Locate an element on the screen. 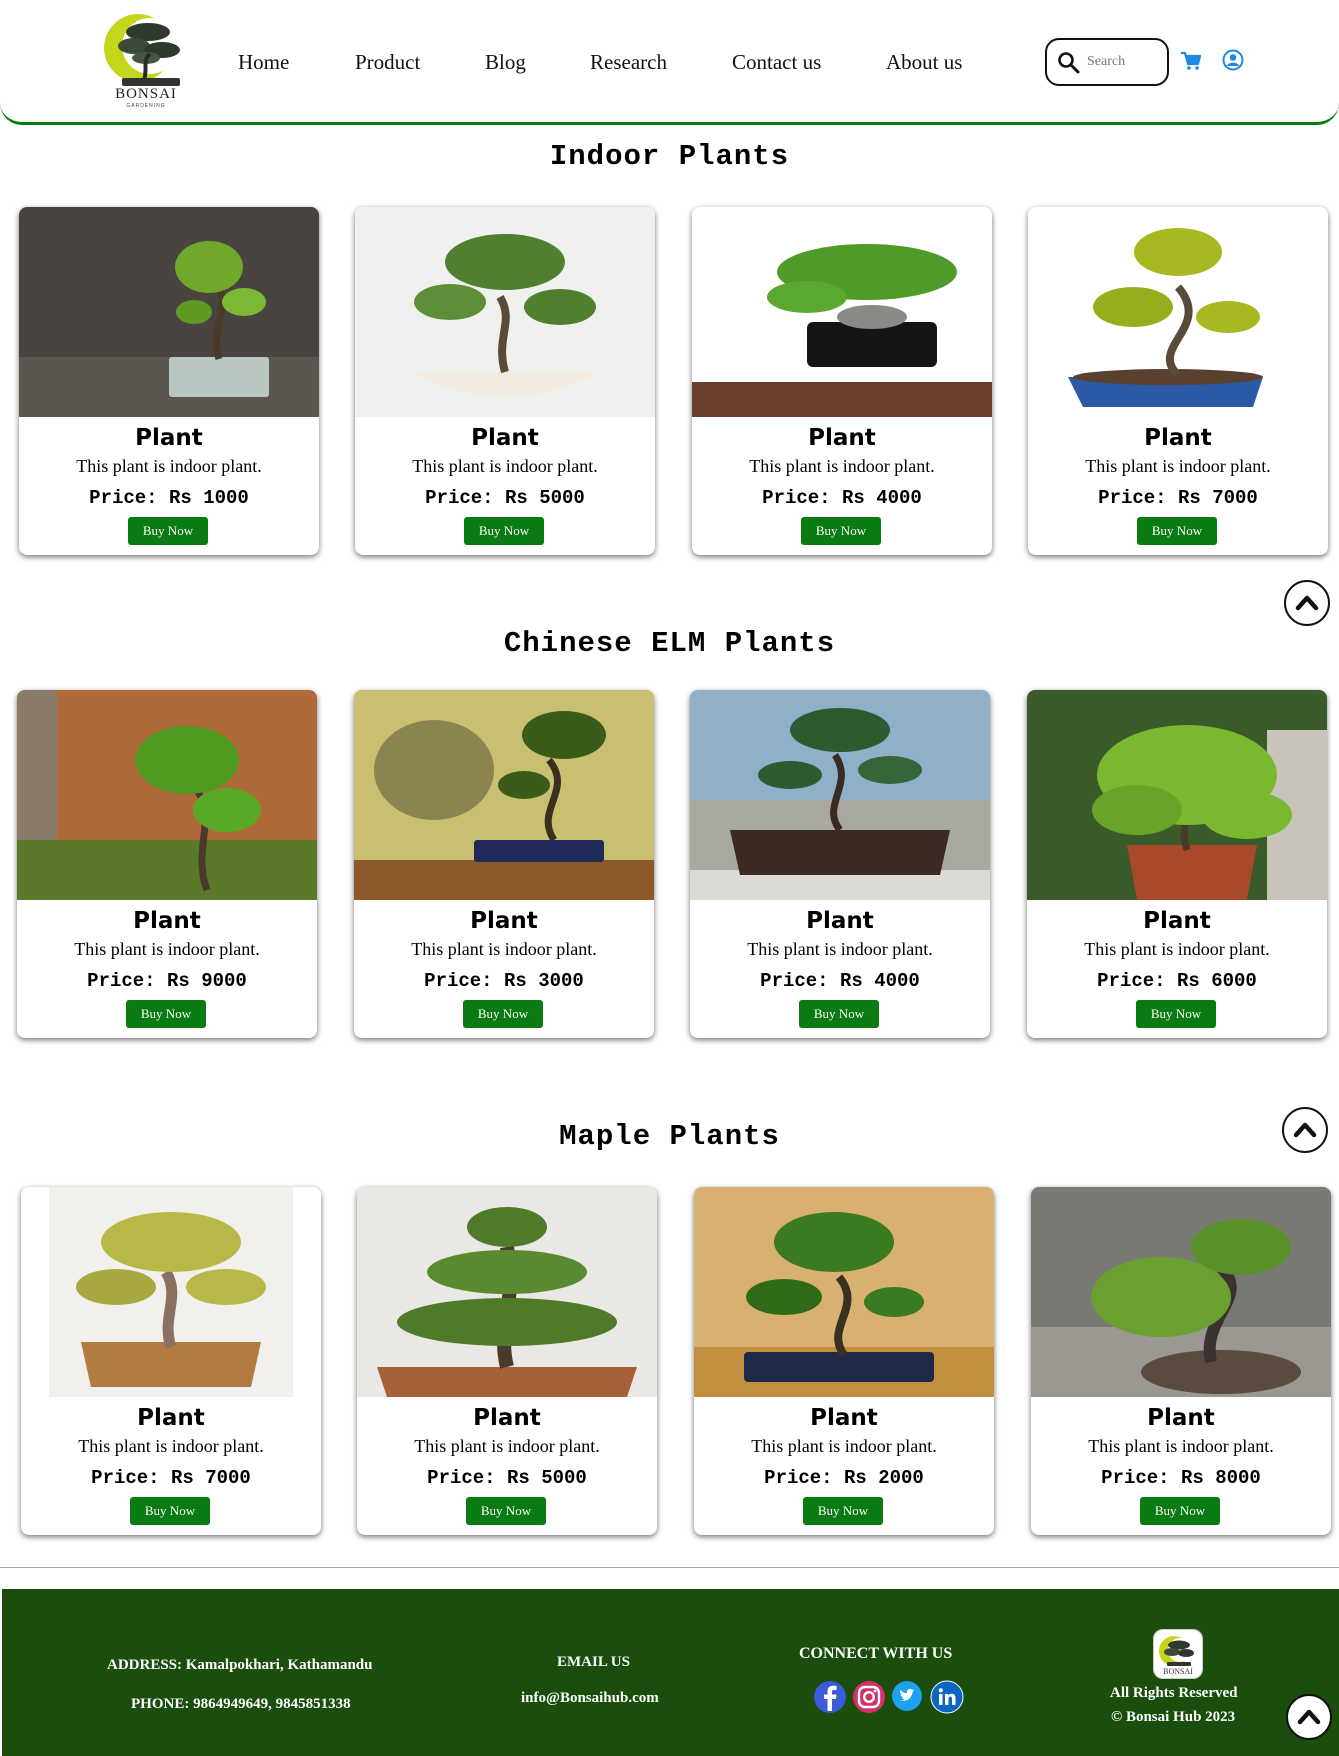 The image size is (1339, 1756). nav-home: Home is located at coordinates (263, 62).